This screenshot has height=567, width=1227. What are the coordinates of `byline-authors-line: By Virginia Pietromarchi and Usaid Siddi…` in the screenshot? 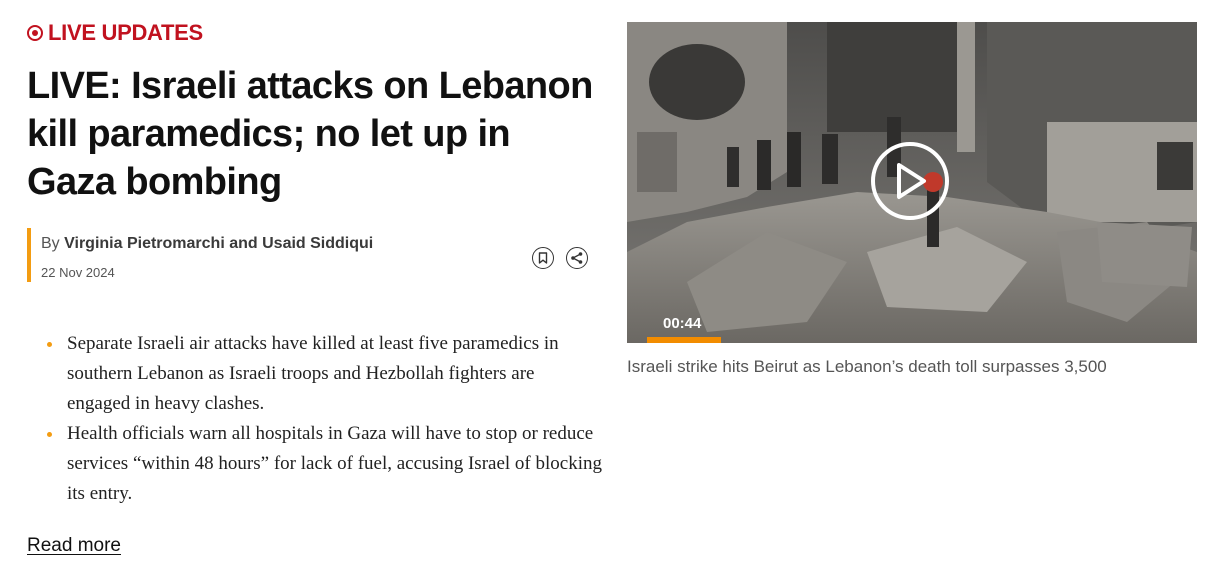 It's located at (207, 244).